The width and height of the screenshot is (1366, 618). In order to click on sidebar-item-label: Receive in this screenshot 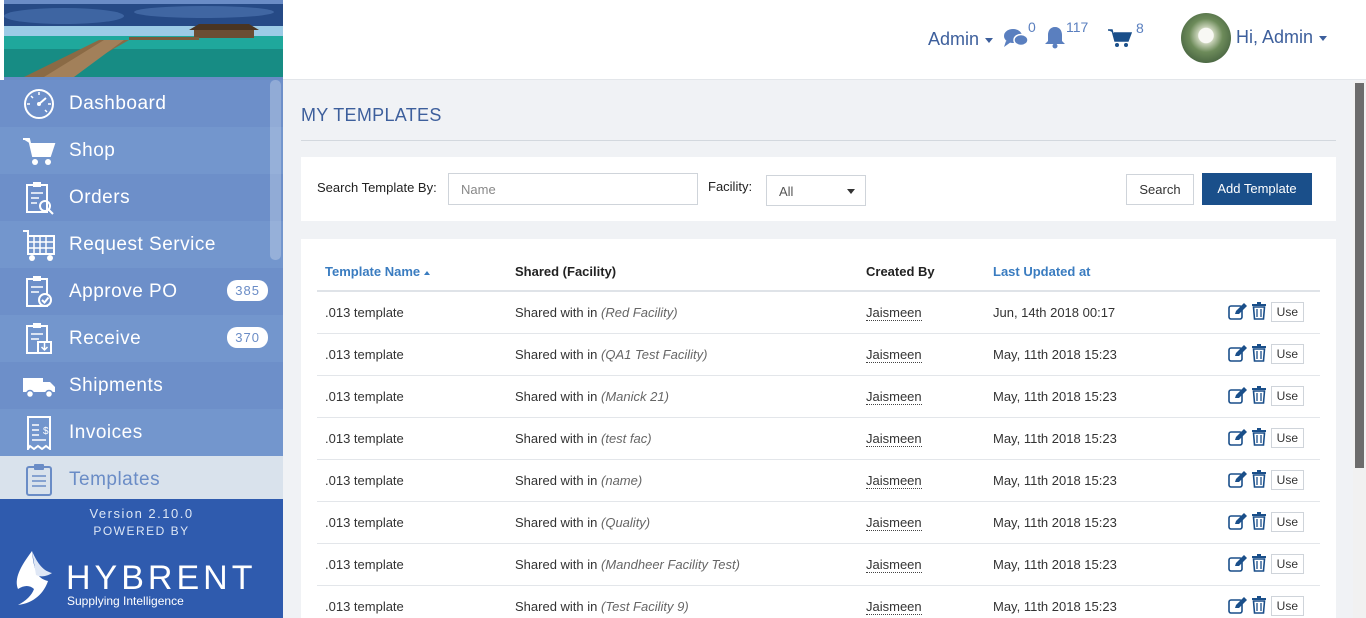, I will do `click(105, 338)`.